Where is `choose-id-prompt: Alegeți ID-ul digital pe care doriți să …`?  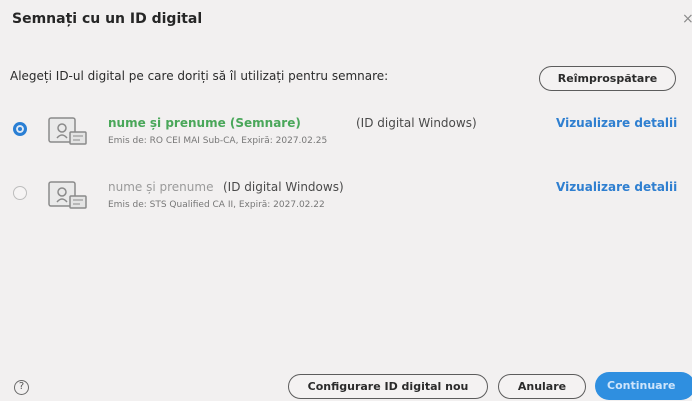
choose-id-prompt: Alegeți ID-ul digital pe care doriți să … is located at coordinates (199, 76).